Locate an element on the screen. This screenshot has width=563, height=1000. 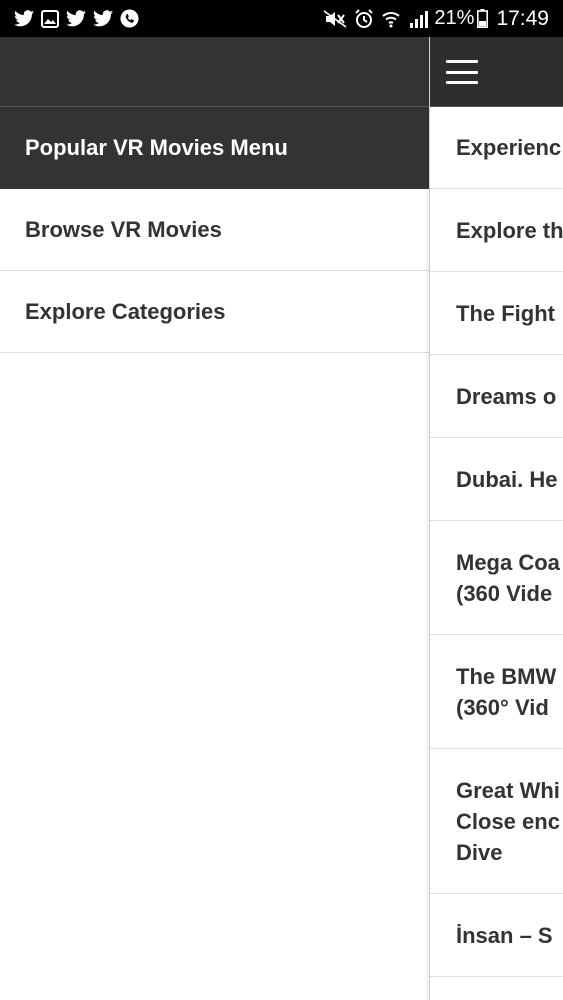
list-item: Experienc is located at coordinates (496, 148).